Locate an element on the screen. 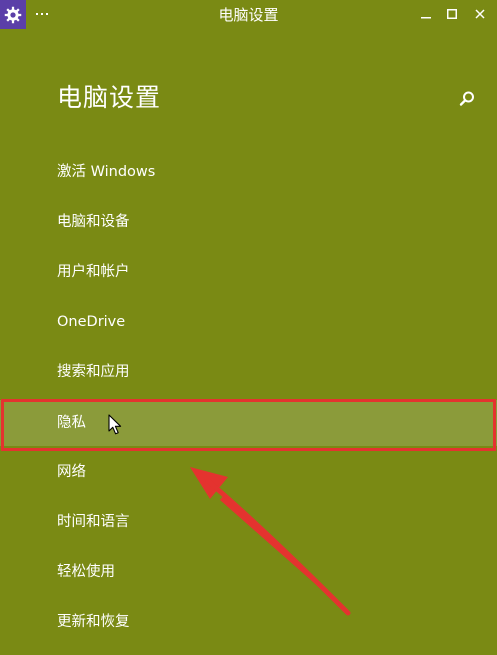  nav-item-label: 激活 Windows is located at coordinates (106, 172).